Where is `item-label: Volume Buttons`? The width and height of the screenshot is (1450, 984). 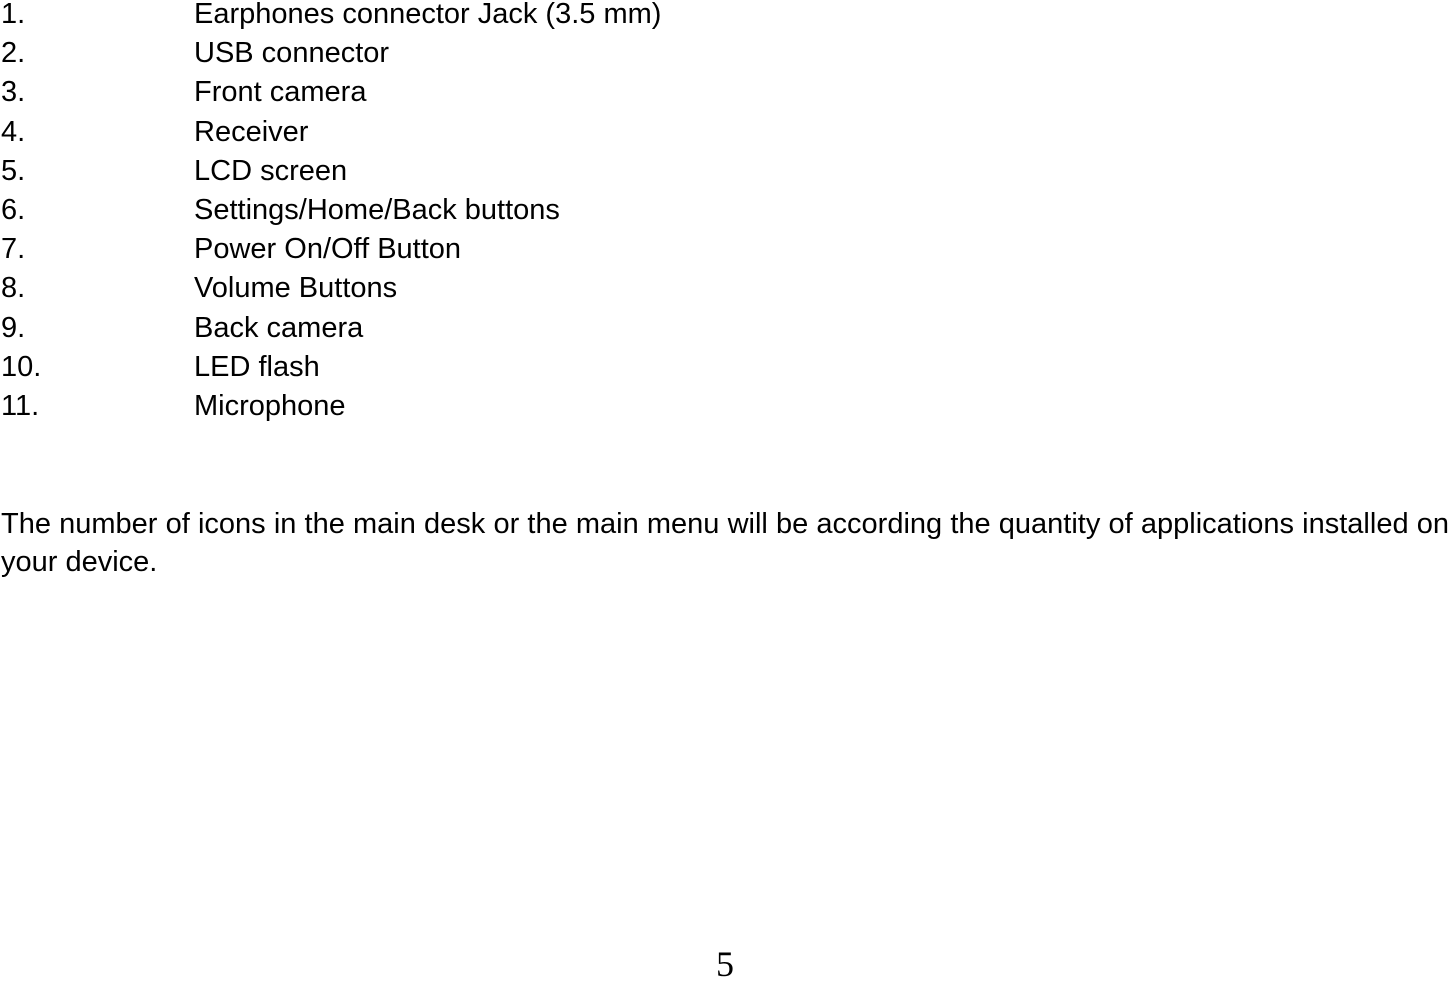
item-label: Volume Buttons is located at coordinates (296, 288).